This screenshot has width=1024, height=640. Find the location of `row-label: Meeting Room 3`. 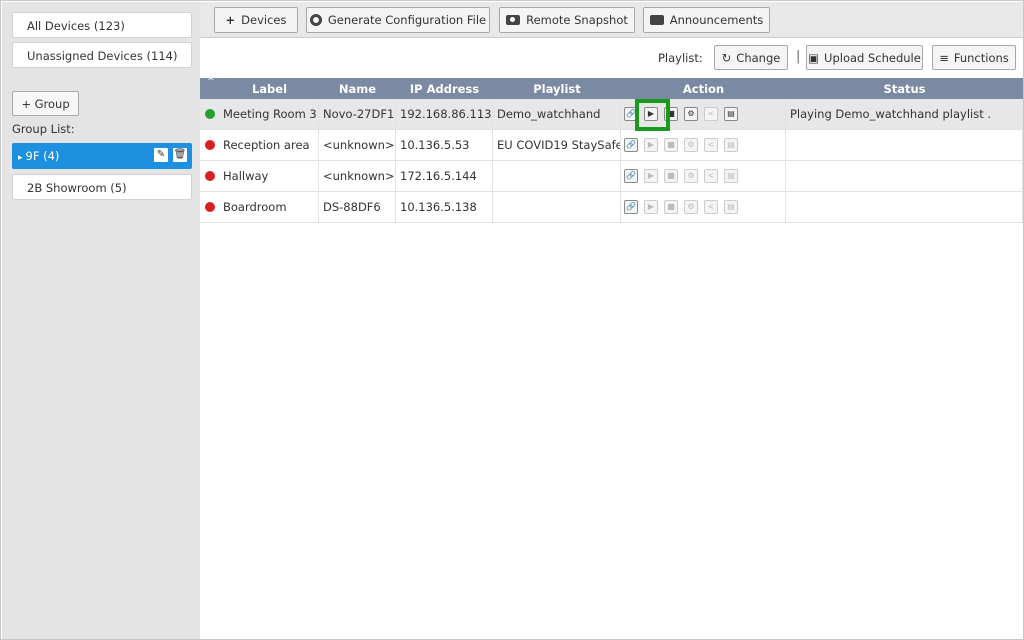

row-label: Meeting Room 3 is located at coordinates (269, 114).